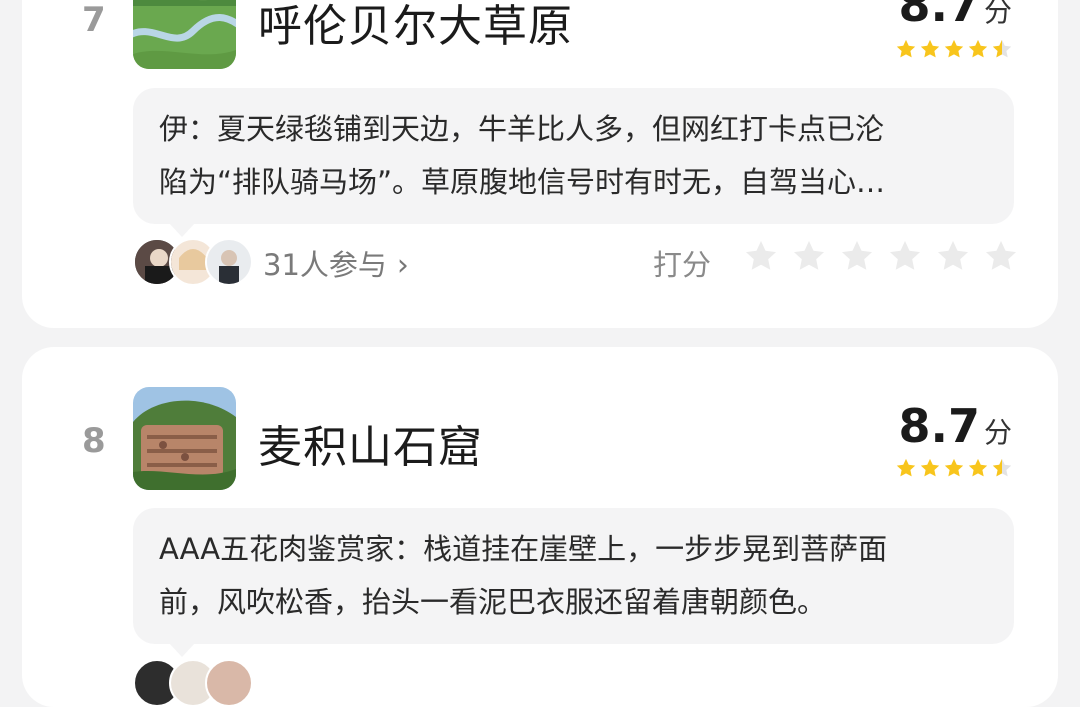 The image size is (1080, 707). I want to click on attraction-name: 呼伦贝尔大草原, so click(415, 27).